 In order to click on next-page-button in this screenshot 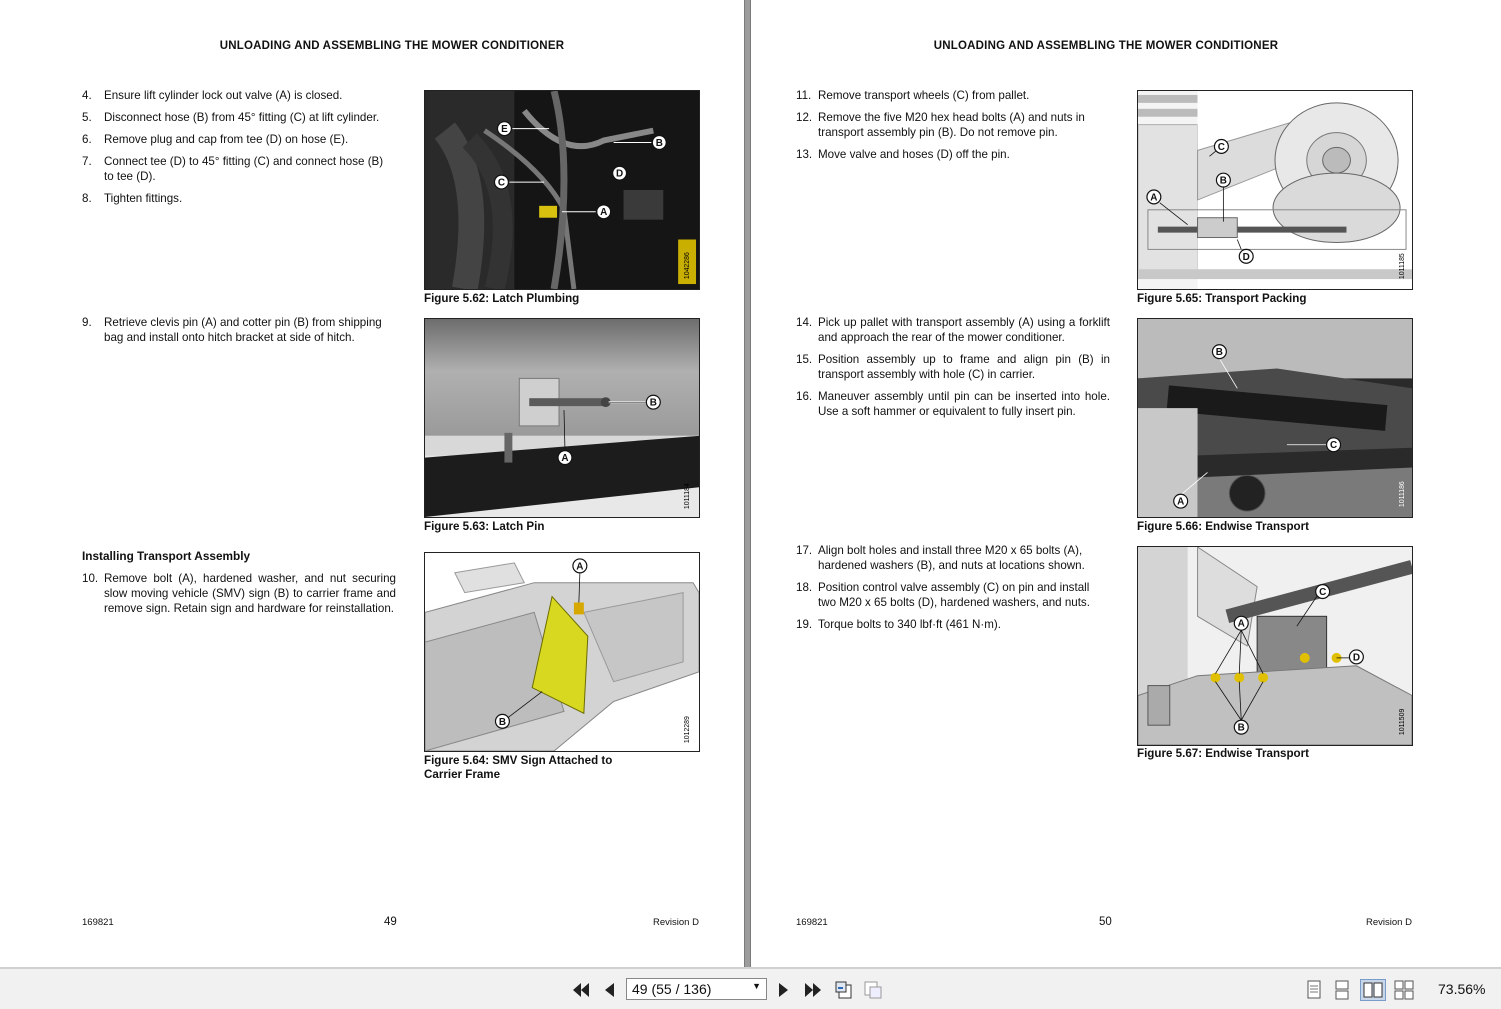, I will do `click(784, 990)`.